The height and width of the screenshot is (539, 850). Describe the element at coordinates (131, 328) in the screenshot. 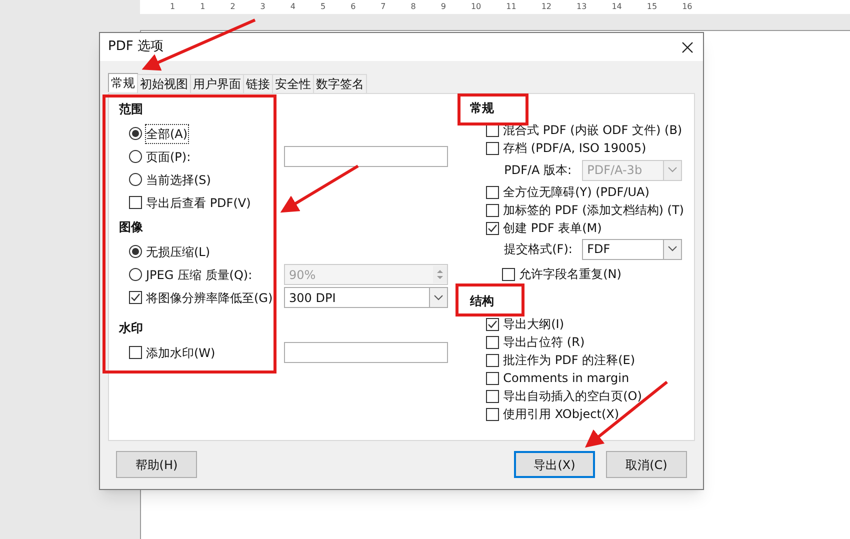

I see `section-heading: 水印` at that location.